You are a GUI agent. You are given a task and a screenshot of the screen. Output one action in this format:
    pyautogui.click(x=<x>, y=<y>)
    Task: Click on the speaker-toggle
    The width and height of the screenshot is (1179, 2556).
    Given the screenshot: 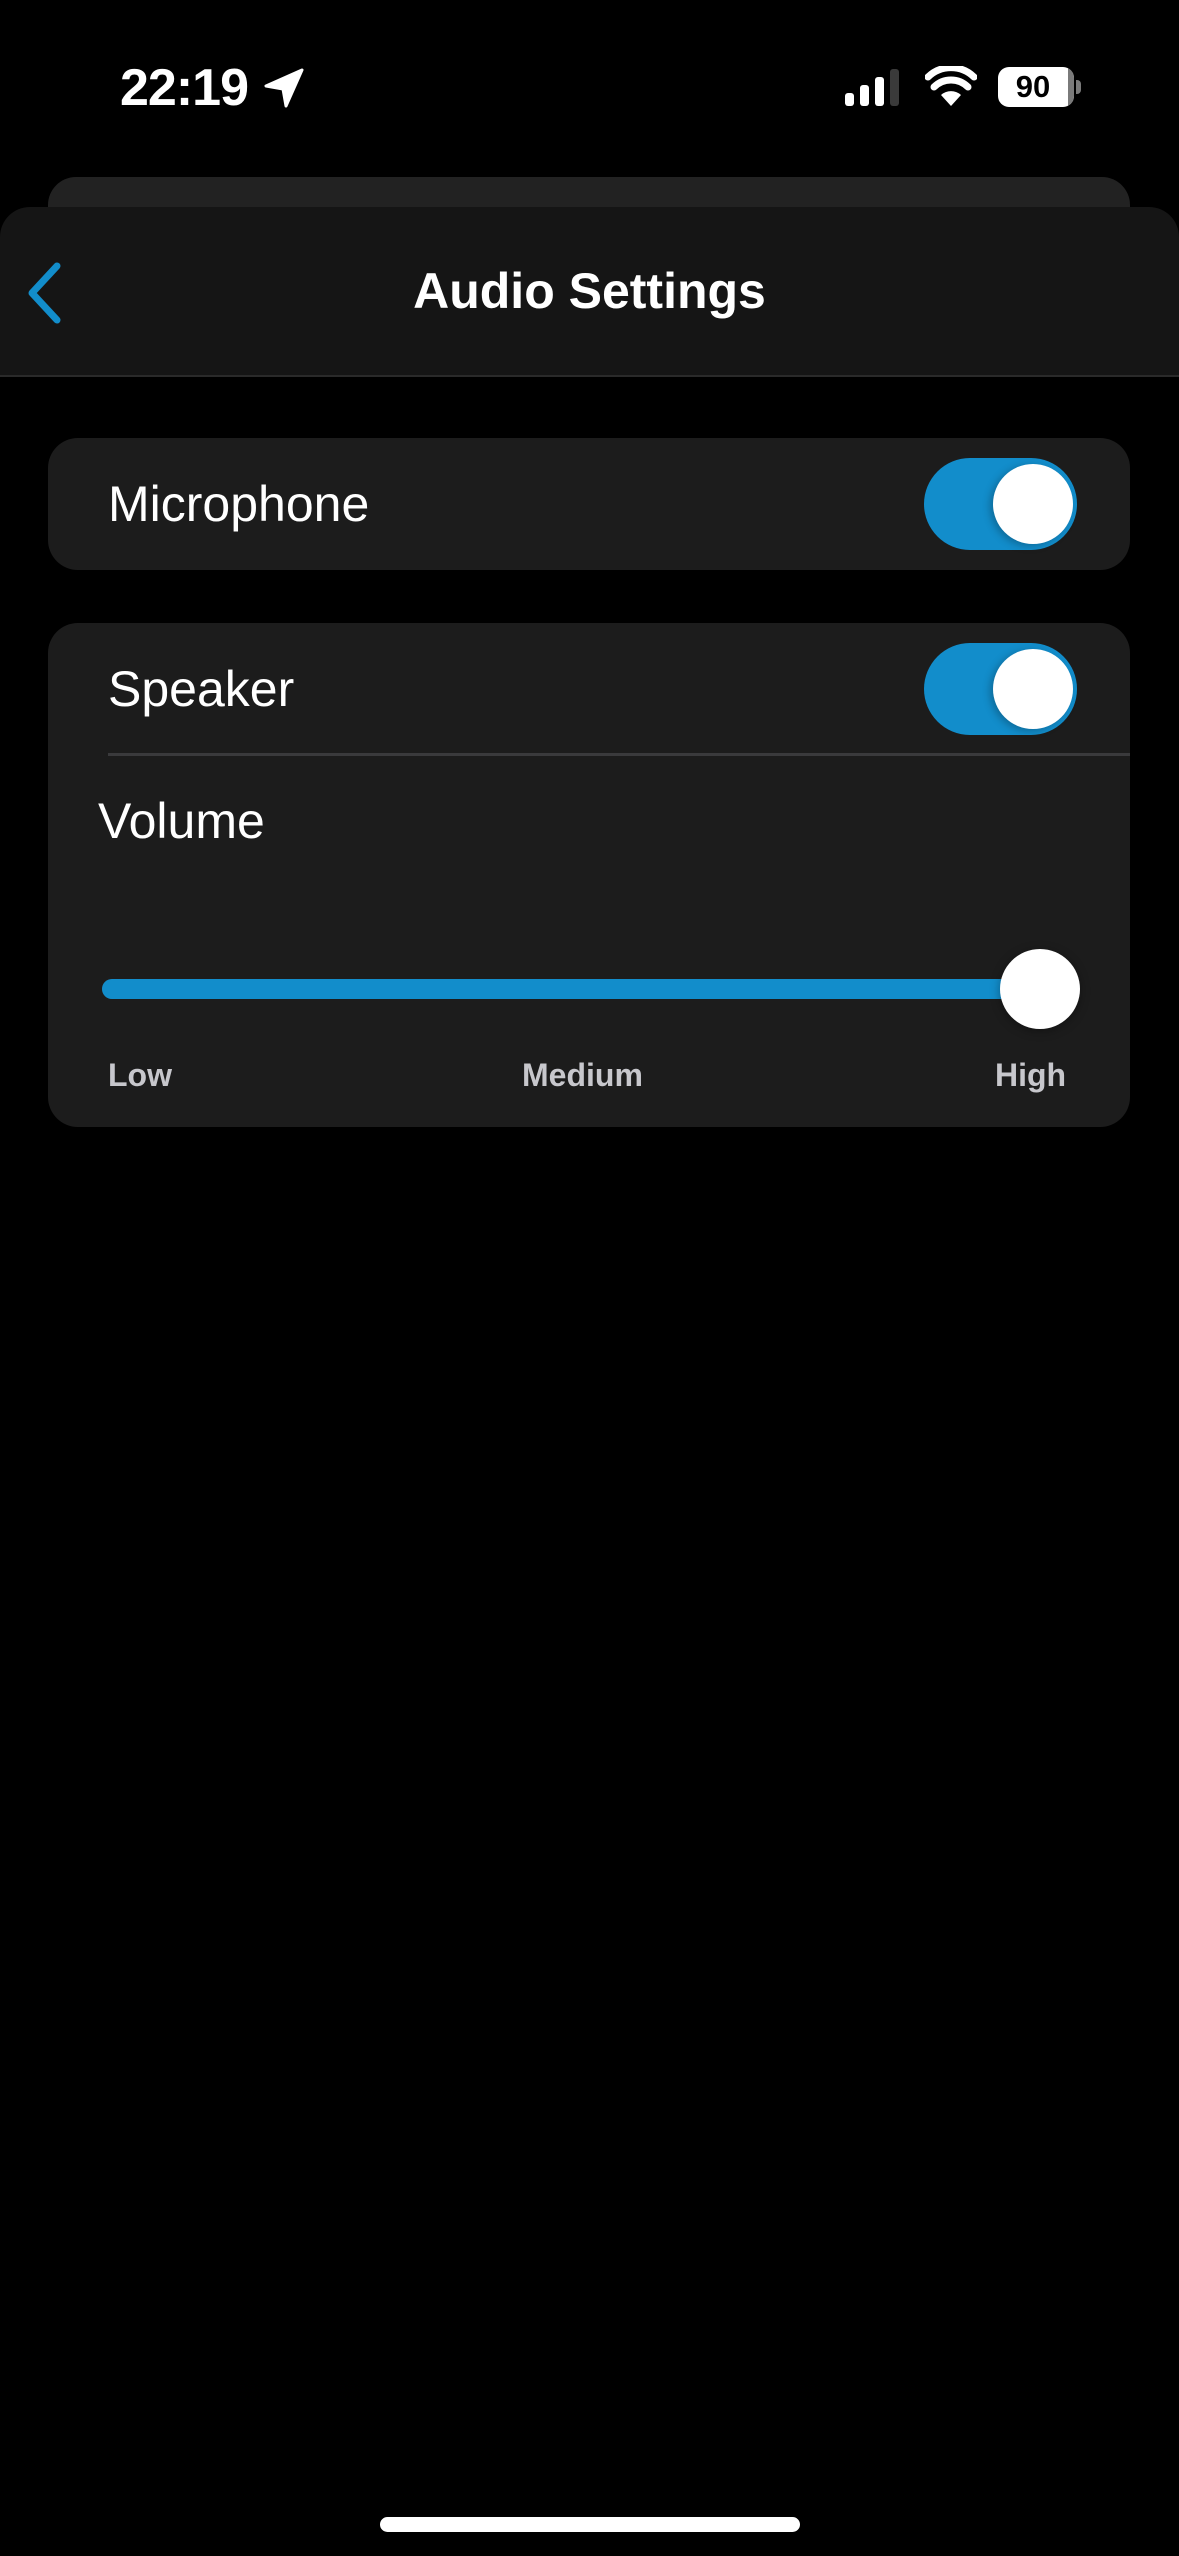 What is the action you would take?
    pyautogui.click(x=1000, y=689)
    